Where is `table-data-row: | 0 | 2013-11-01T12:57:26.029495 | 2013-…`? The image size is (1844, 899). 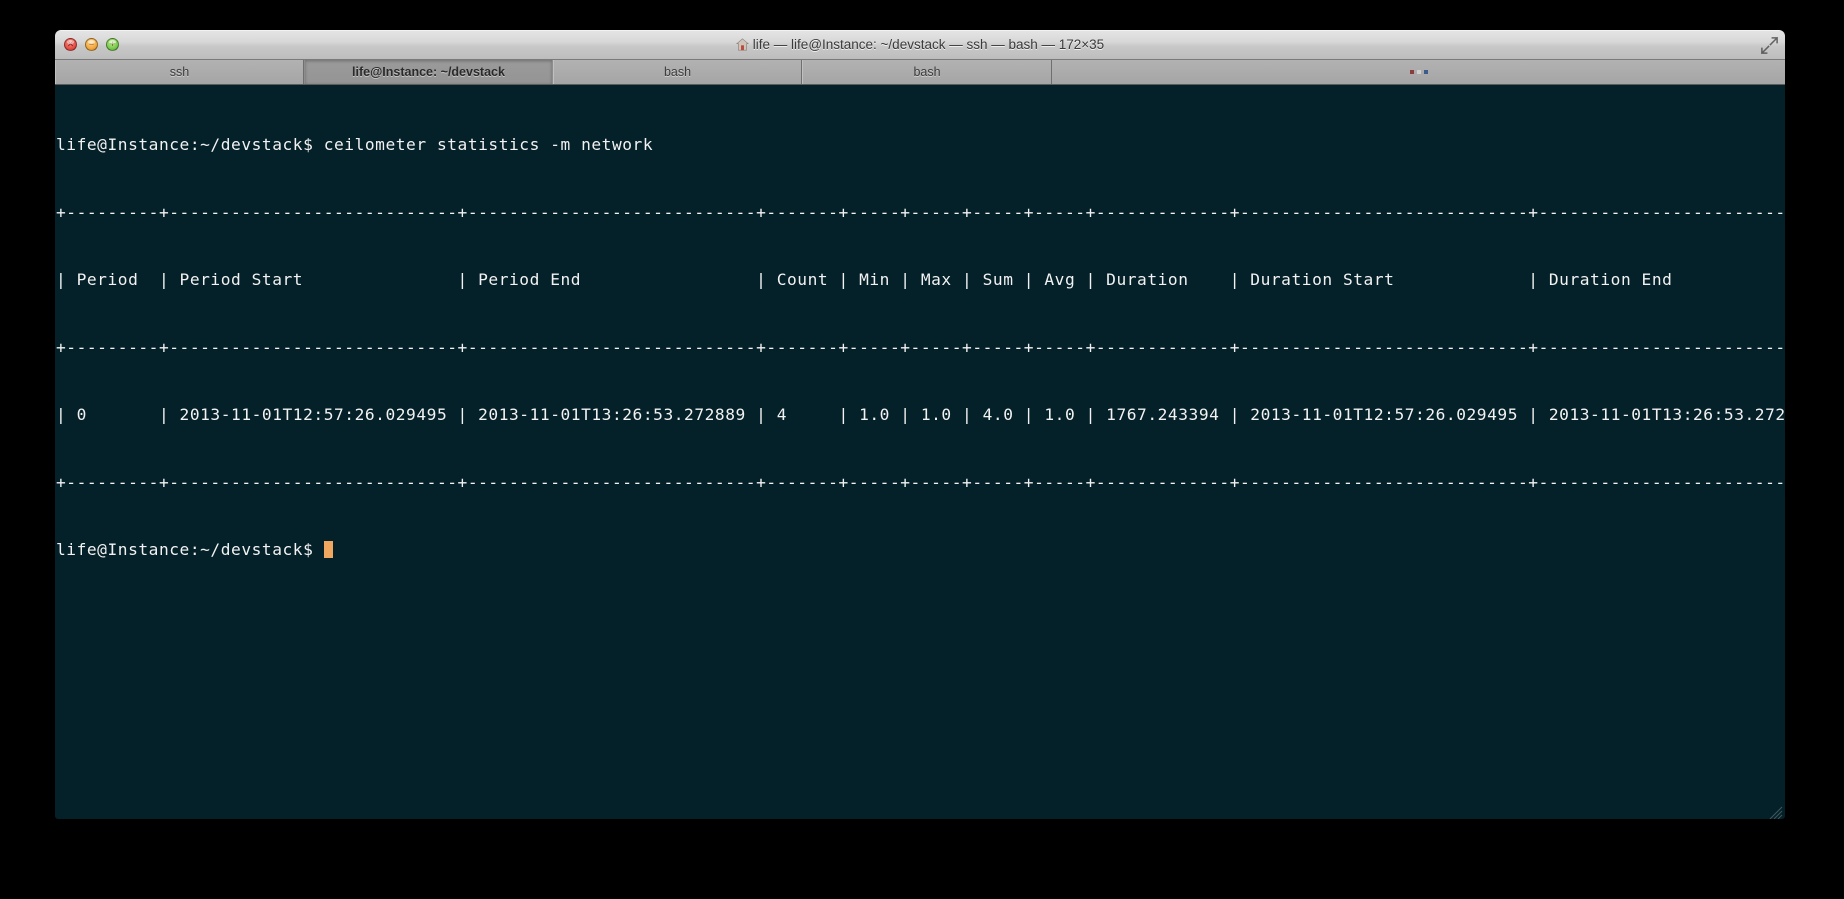 table-data-row: | 0 | 2013-11-01T12:57:26.029495 | 2013-… is located at coordinates (920, 414).